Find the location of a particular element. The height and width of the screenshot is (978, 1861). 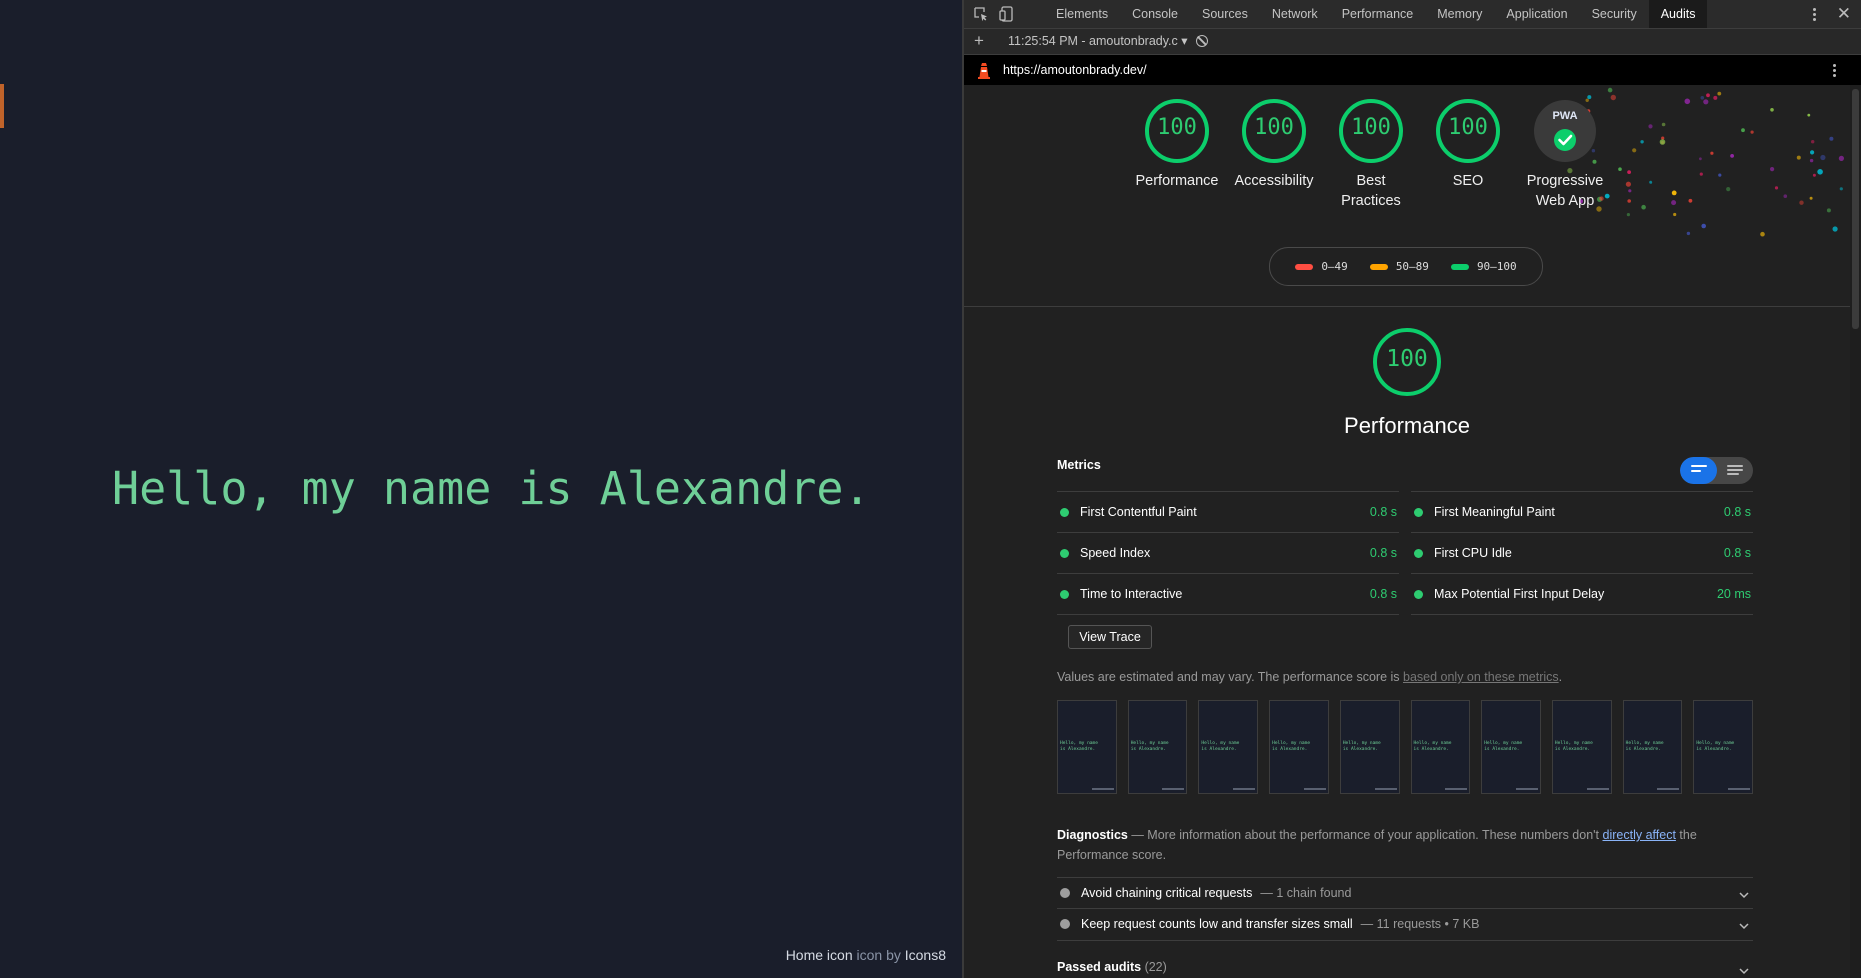

tab-console: Console is located at coordinates (1155, 14).